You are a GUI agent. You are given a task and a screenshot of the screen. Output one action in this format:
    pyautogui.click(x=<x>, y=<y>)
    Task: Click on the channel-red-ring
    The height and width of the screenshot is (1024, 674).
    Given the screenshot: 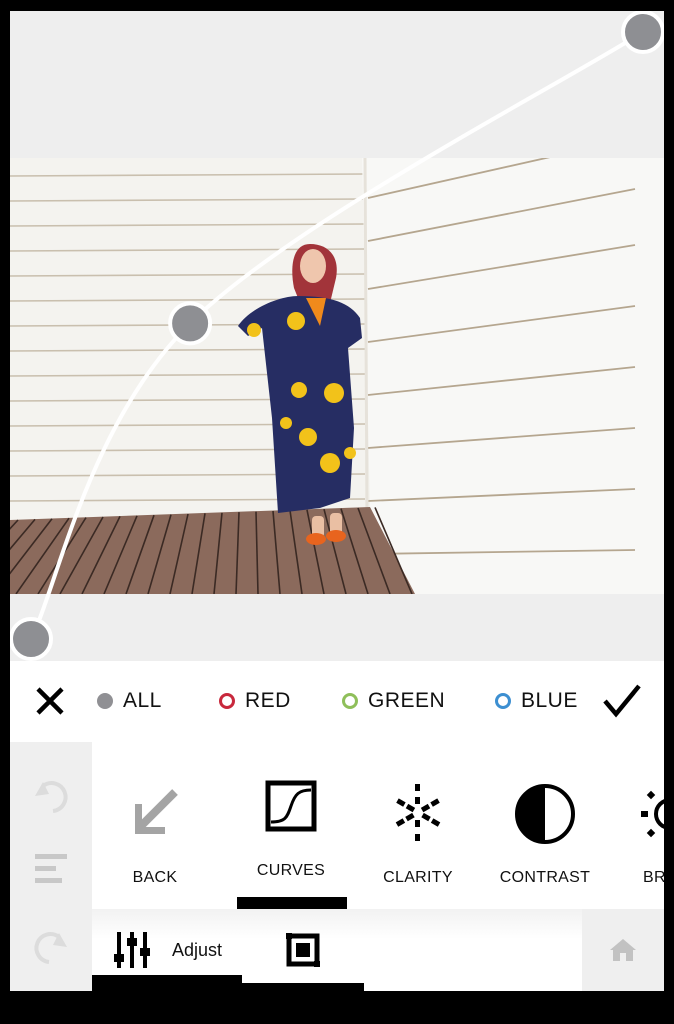 What is the action you would take?
    pyautogui.click(x=227, y=701)
    